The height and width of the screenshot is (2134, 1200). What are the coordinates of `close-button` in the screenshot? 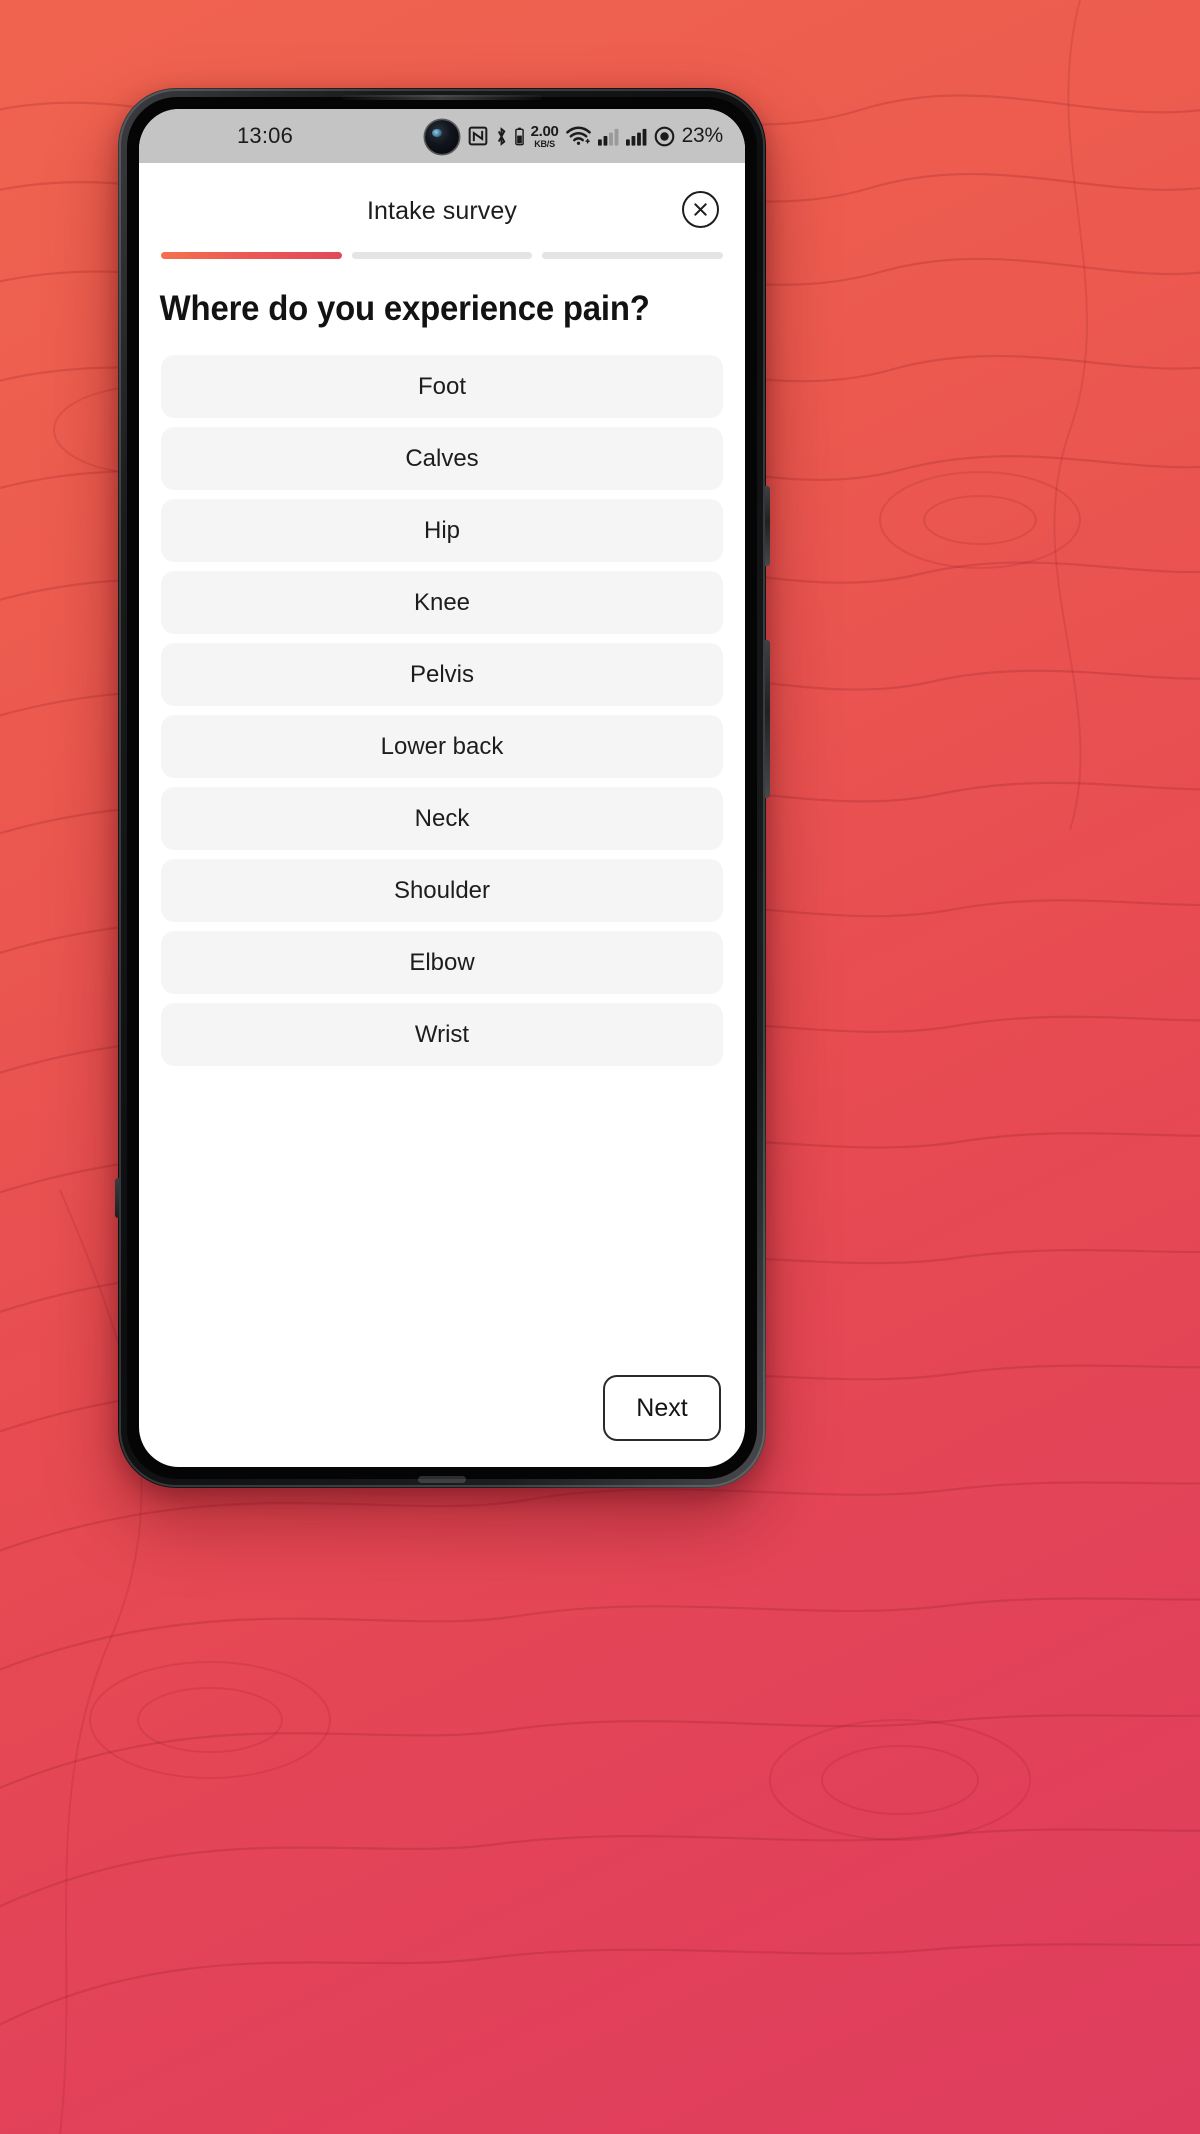 It's located at (700, 209).